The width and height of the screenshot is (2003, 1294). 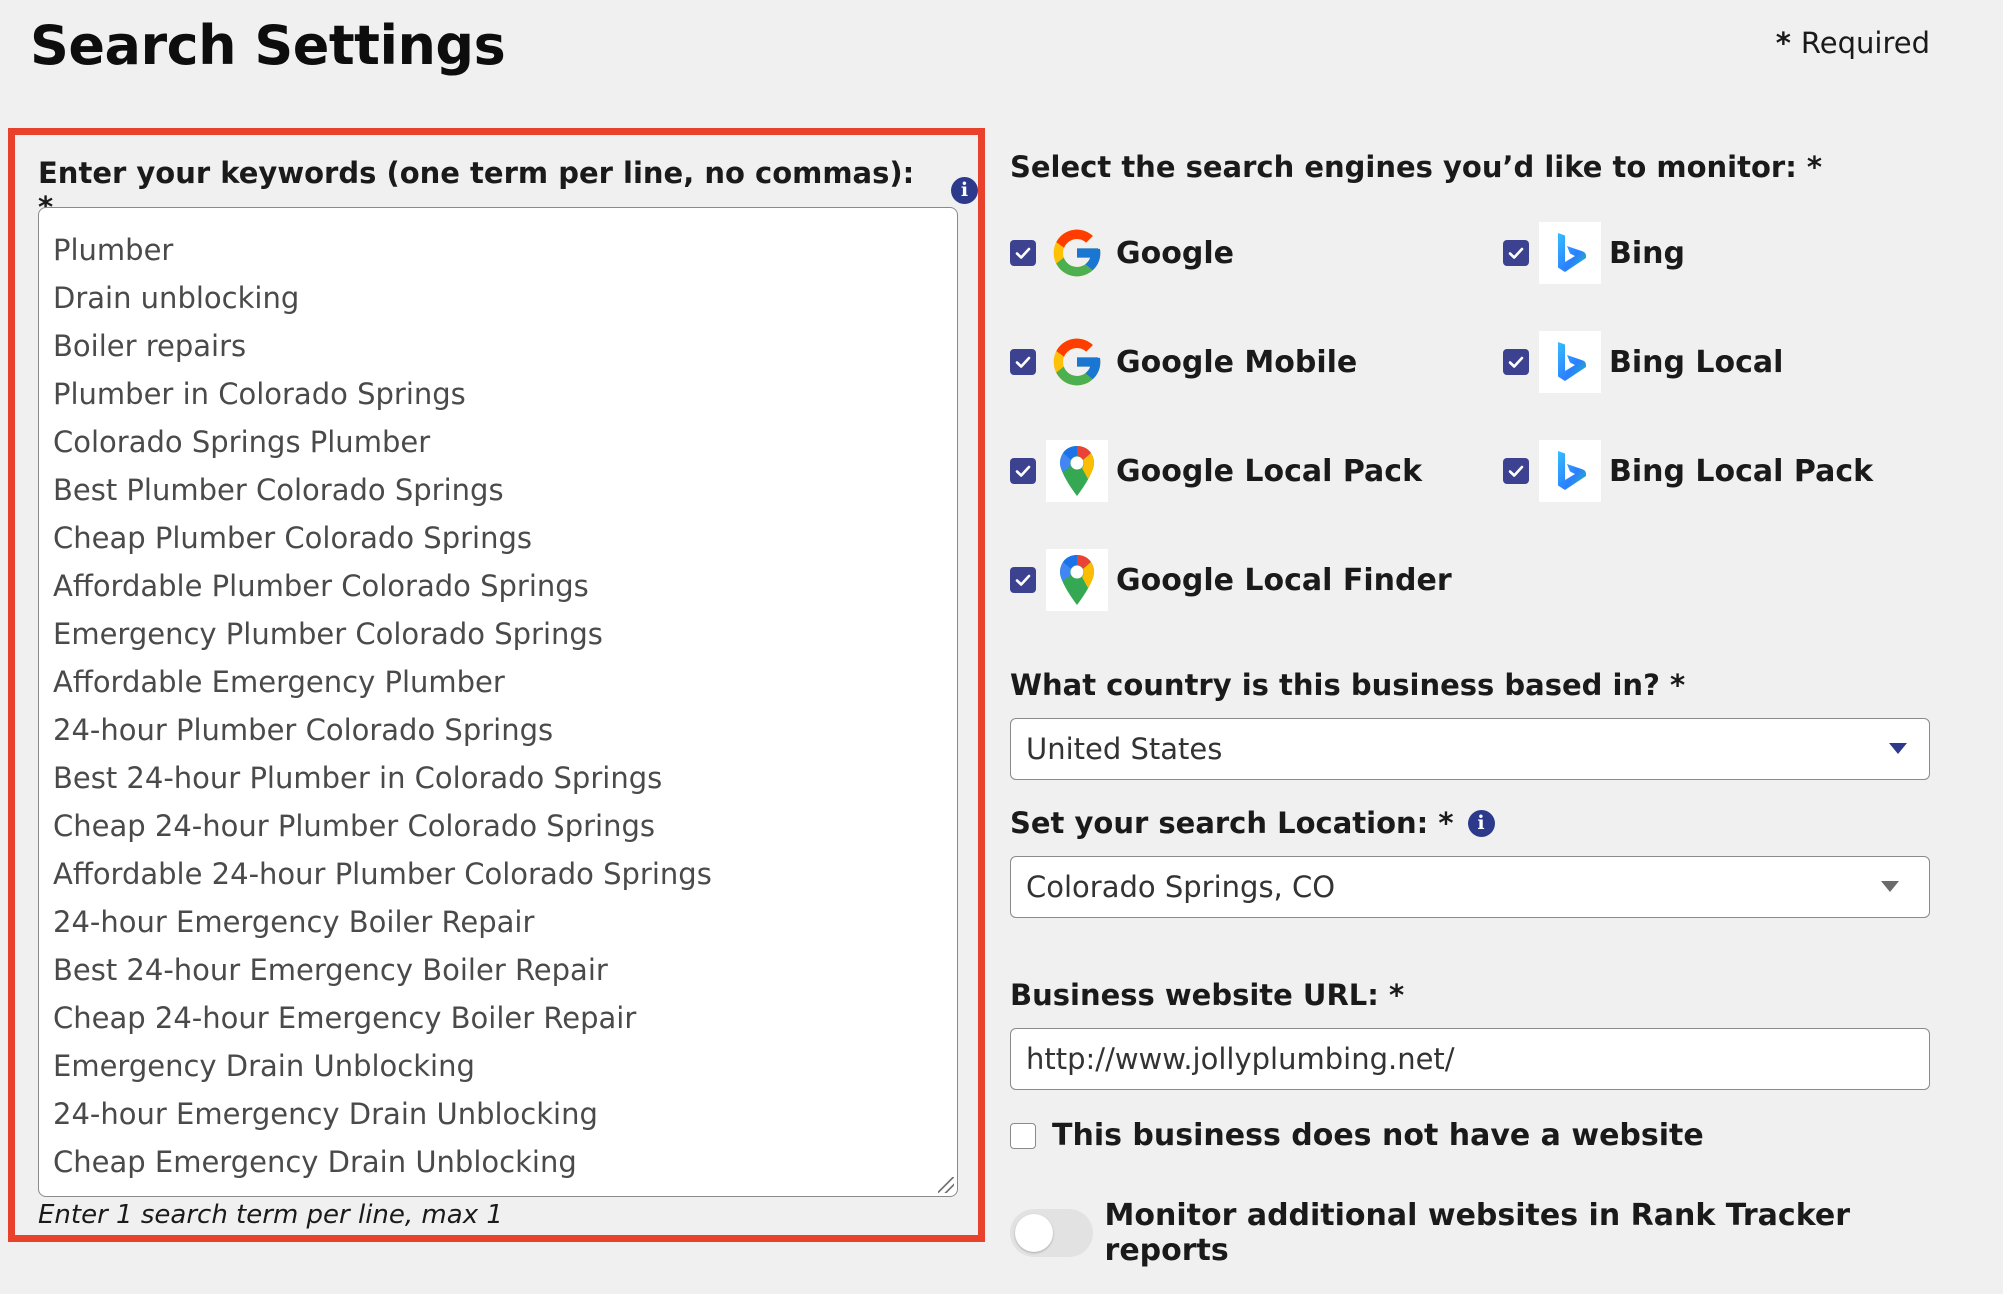 I want to click on website-url-value: http://www.jollyplumbing.net/, so click(x=1240, y=1059).